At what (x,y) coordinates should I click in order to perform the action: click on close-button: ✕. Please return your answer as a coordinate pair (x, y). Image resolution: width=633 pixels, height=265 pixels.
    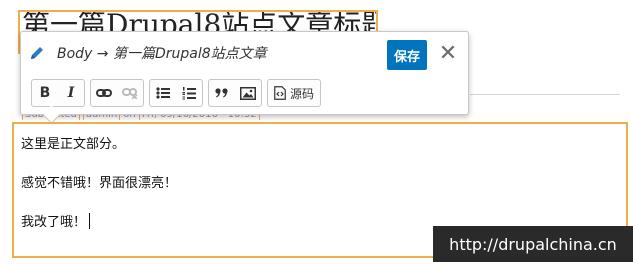
    Looking at the image, I should click on (448, 54).